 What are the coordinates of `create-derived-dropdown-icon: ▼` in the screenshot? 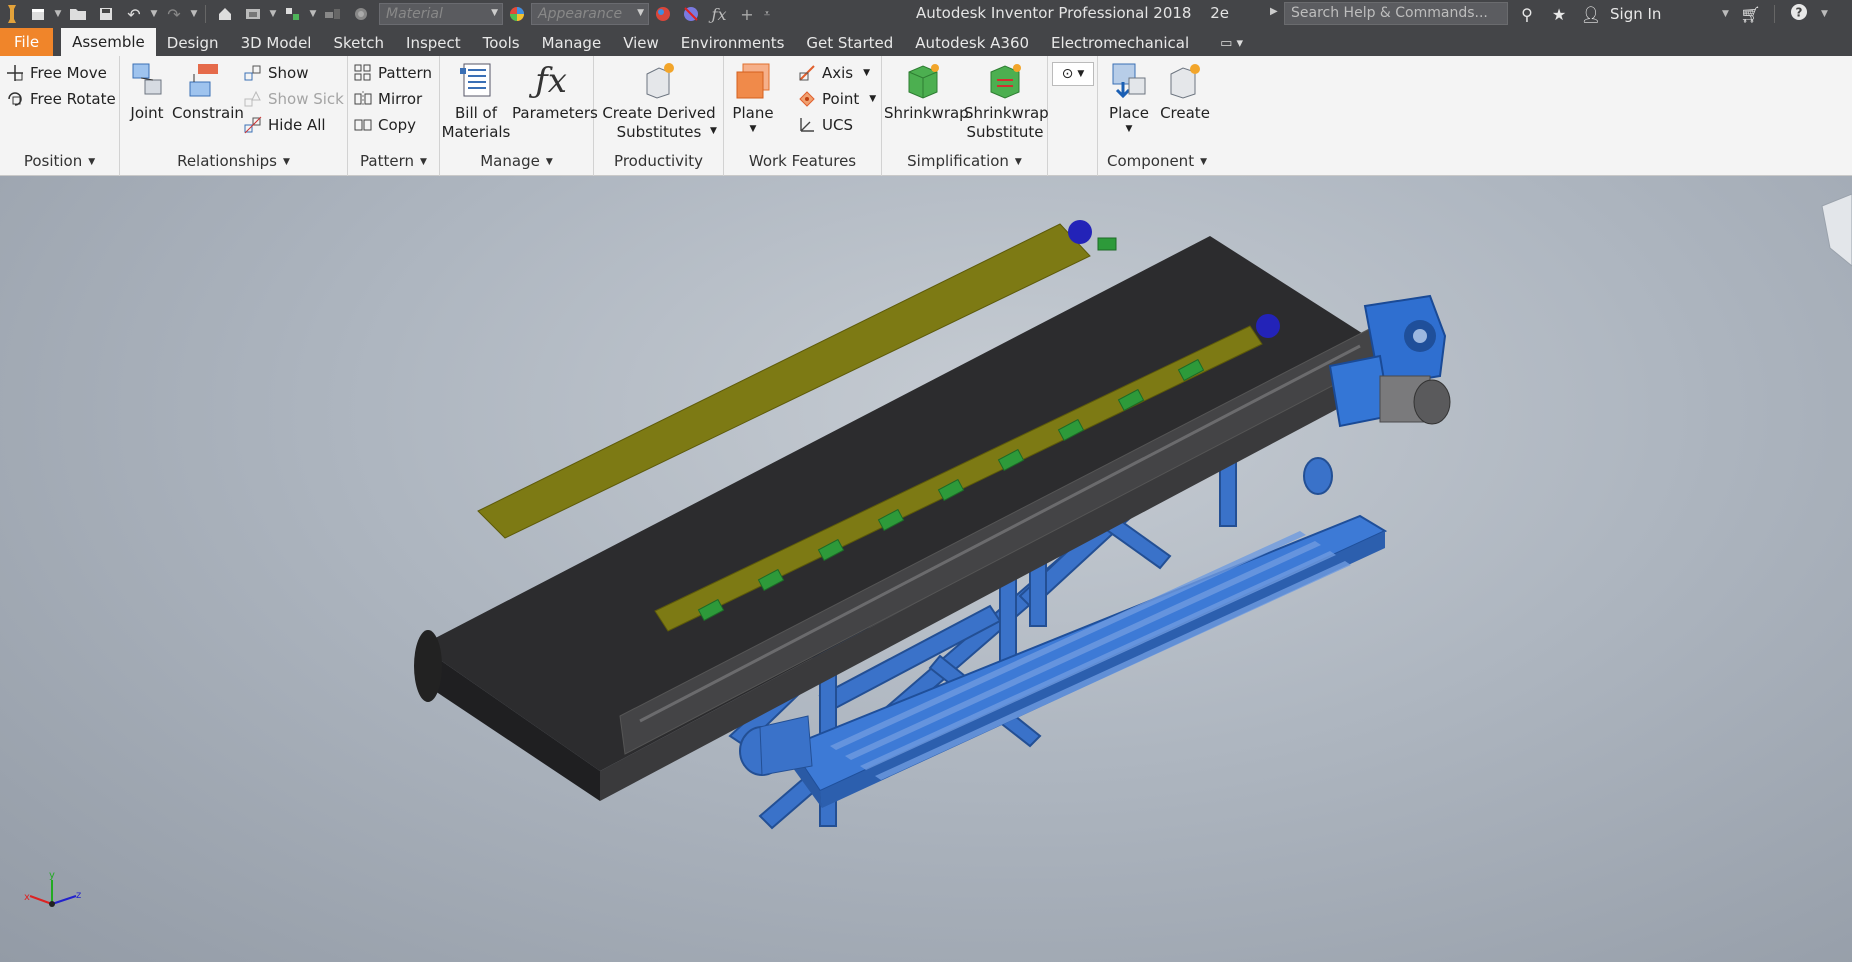 It's located at (713, 131).